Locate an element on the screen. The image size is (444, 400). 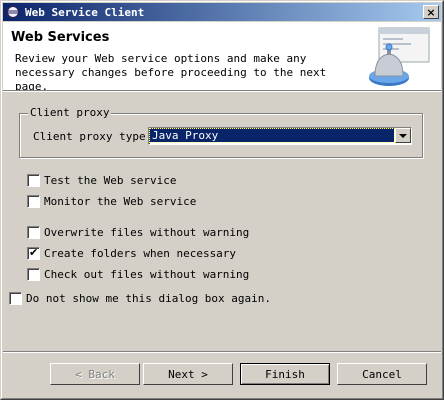
test-web-service-option: Test the Web service is located at coordinates (101, 180).